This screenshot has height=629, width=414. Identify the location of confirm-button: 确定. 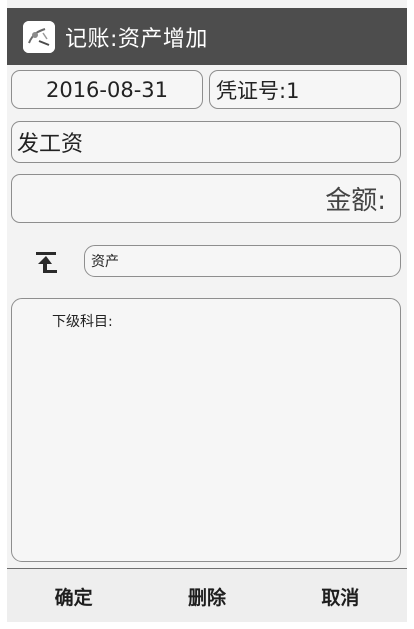
(73, 596).